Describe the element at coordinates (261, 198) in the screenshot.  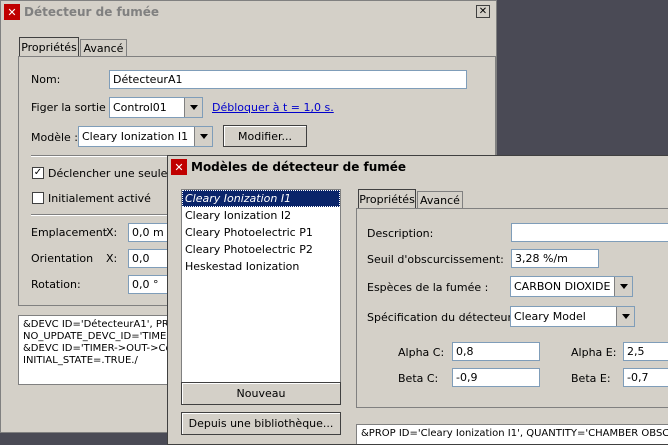
I see `list-item: Cleary Ionization I1` at that location.